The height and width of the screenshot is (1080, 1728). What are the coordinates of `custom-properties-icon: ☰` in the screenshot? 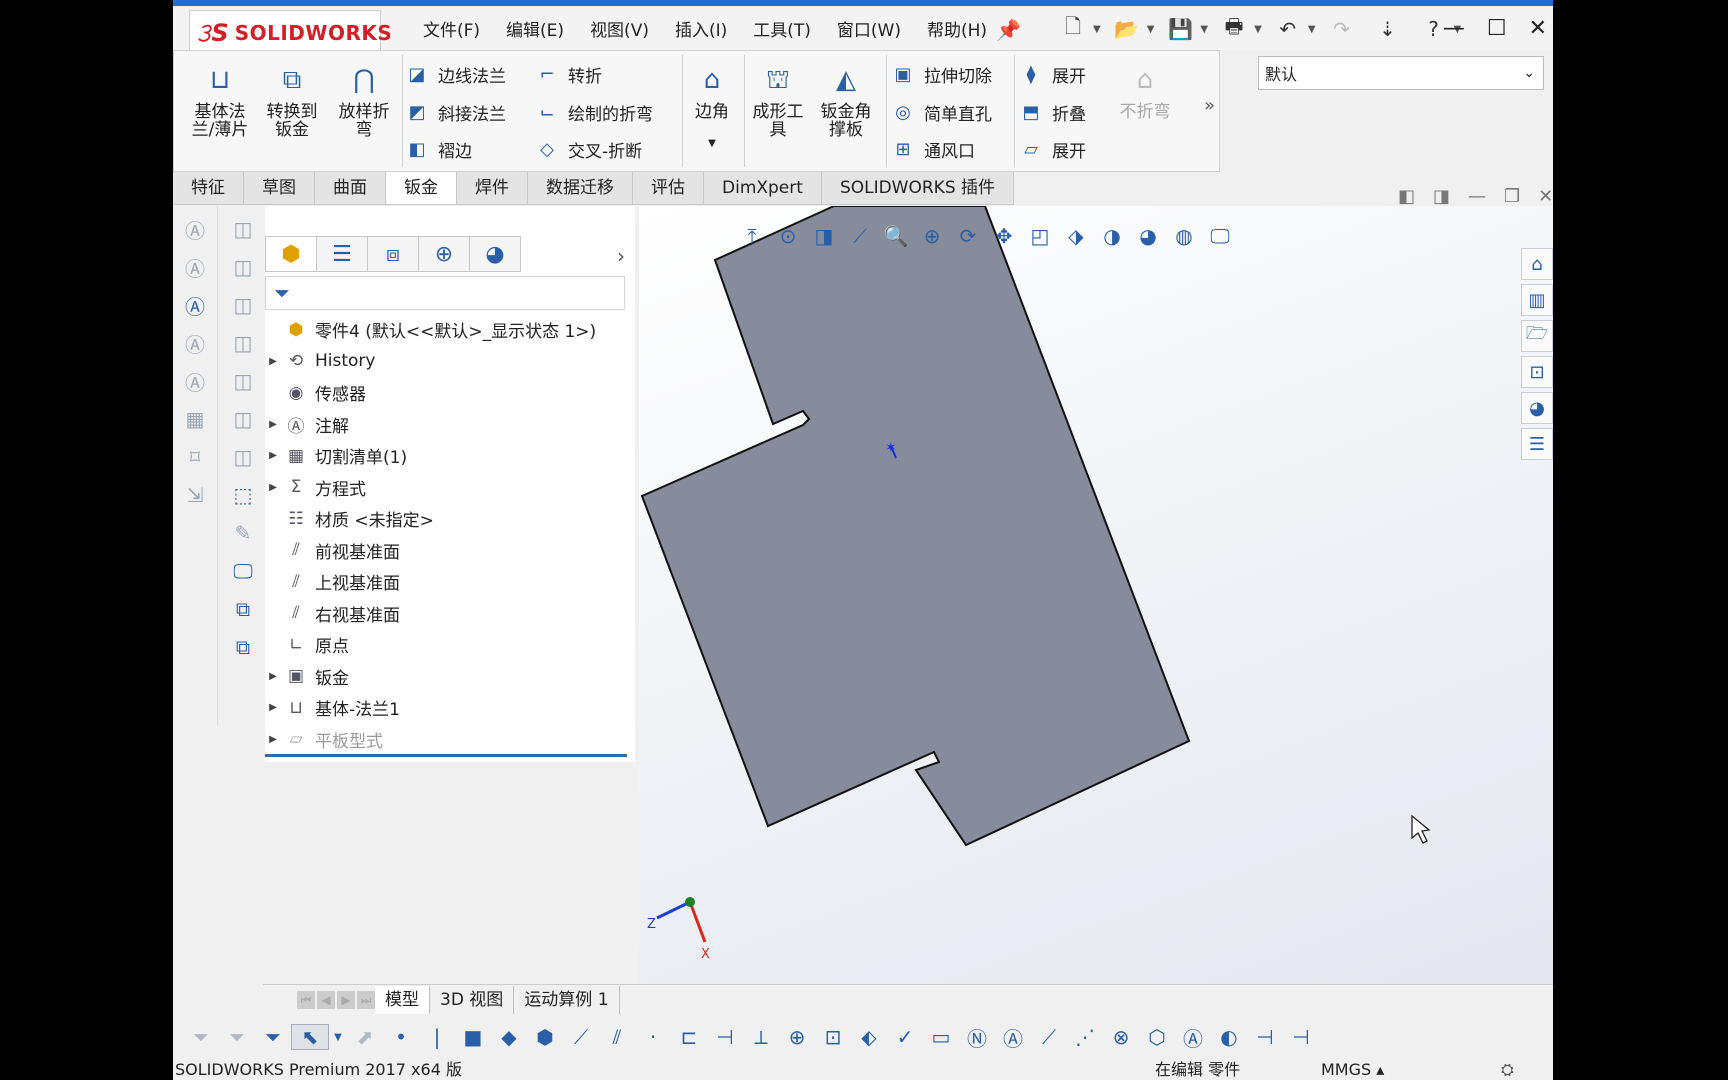 It's located at (1537, 444).